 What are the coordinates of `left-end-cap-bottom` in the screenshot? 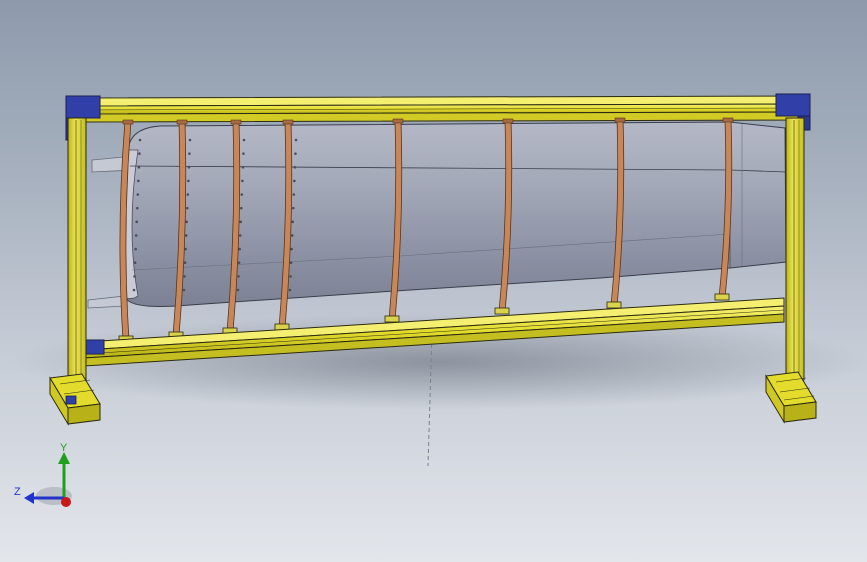 It's located at (106, 302).